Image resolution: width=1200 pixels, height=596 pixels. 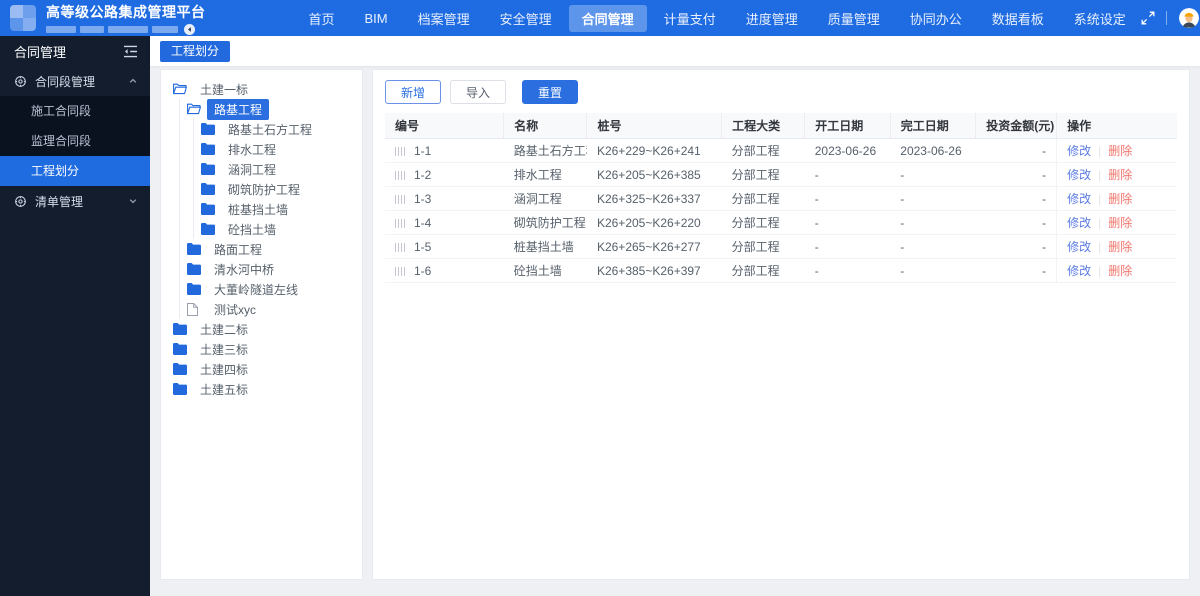 What do you see at coordinates (133, 81) in the screenshot?
I see `chevron-up-icon` at bounding box center [133, 81].